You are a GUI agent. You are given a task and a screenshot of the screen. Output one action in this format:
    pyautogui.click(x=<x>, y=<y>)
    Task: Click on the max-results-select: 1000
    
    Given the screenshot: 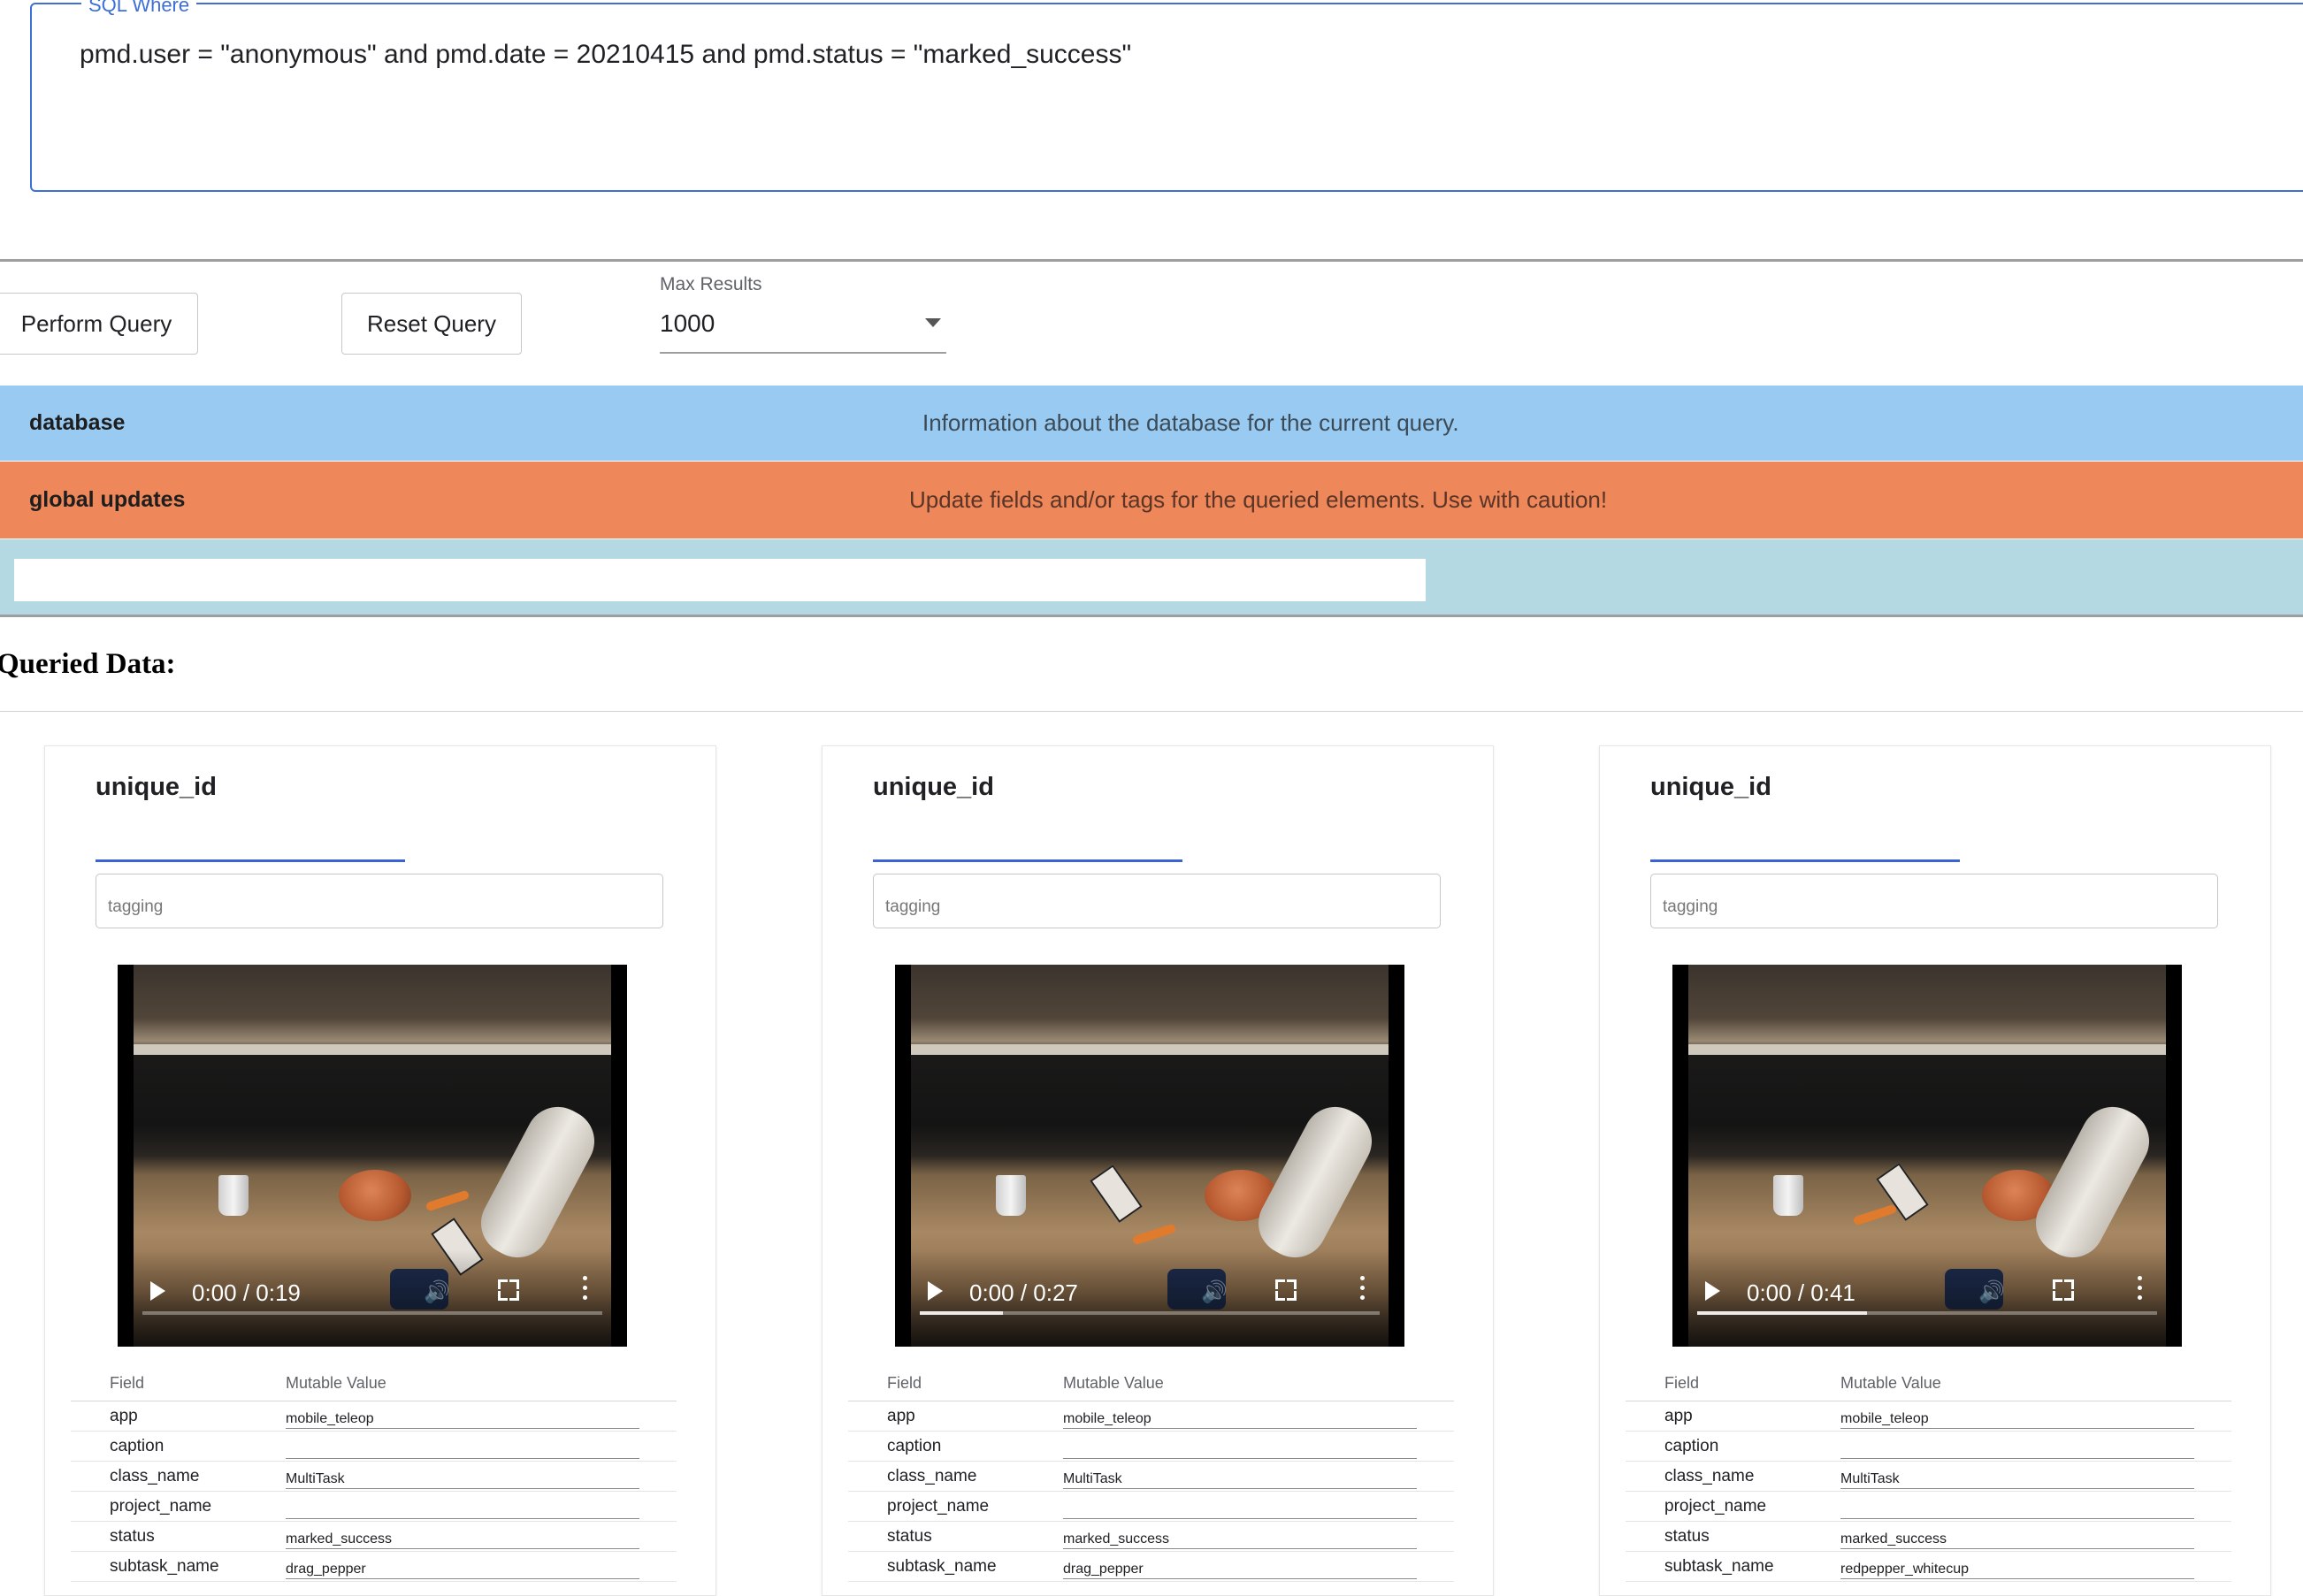 What is the action you would take?
    pyautogui.click(x=803, y=327)
    